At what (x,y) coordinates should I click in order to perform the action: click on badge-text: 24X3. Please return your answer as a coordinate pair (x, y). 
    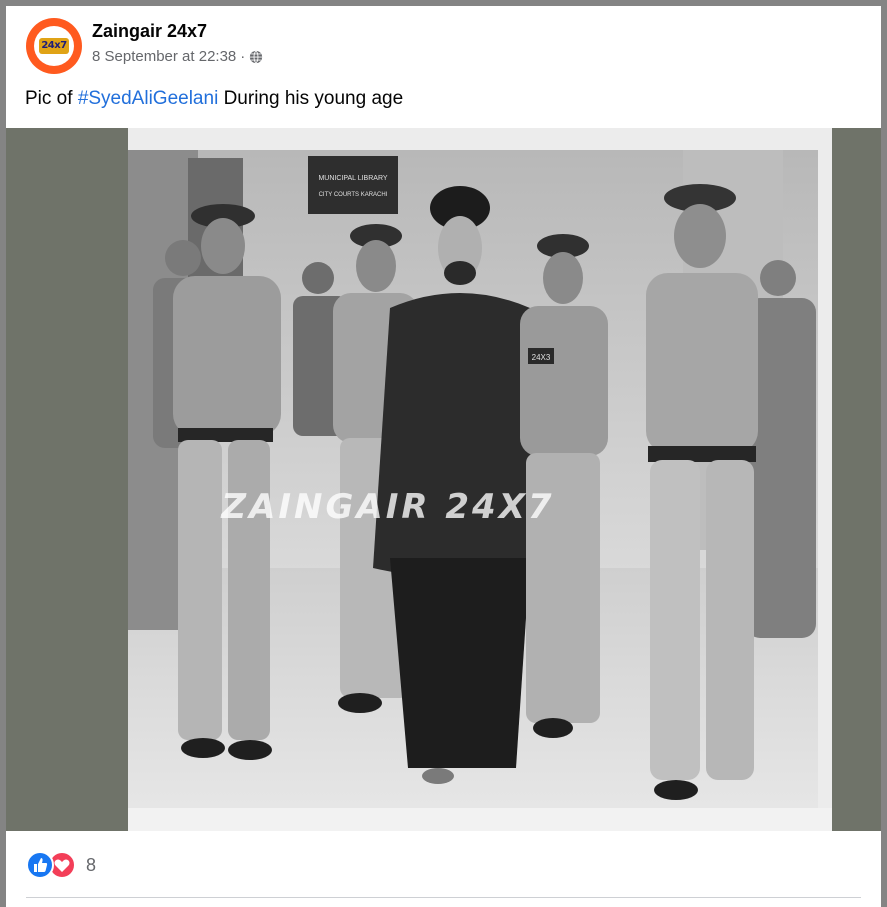
    Looking at the image, I should click on (541, 357).